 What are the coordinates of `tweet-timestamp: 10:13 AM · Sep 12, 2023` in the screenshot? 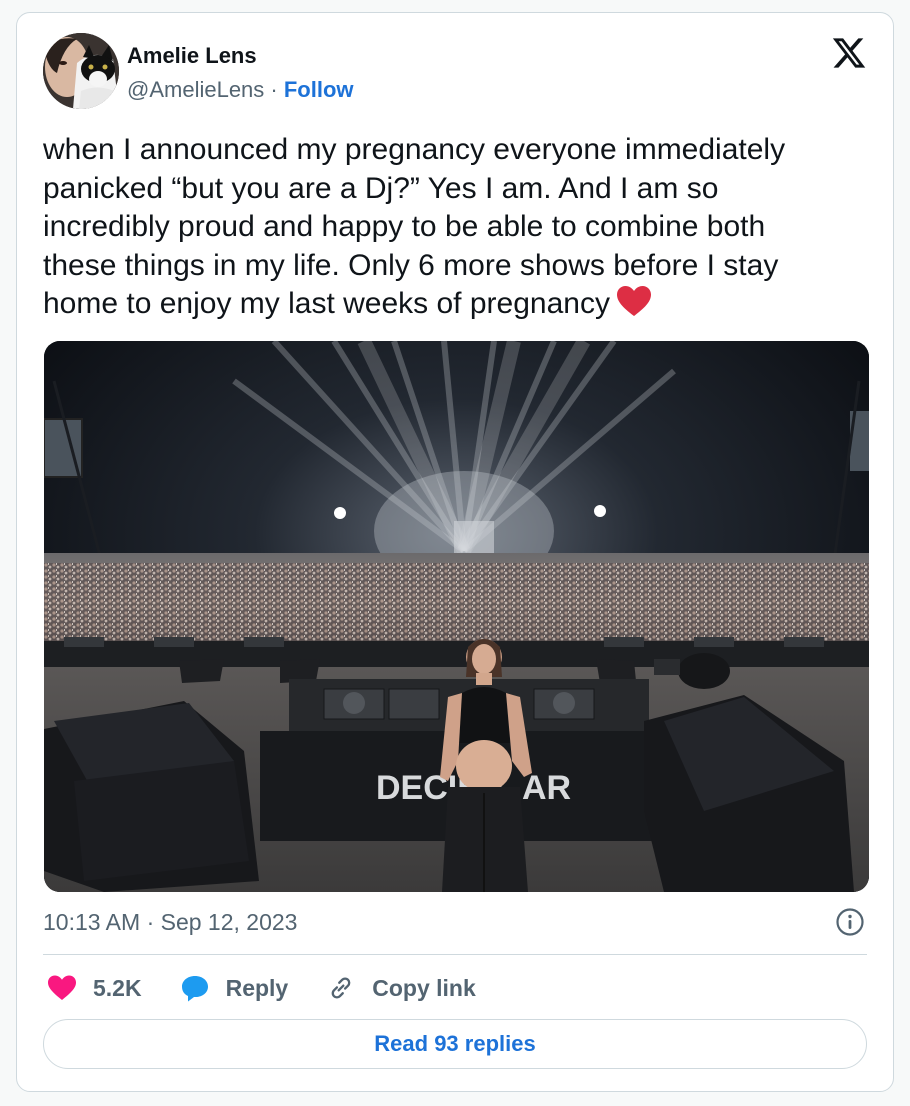 It's located at (170, 922).